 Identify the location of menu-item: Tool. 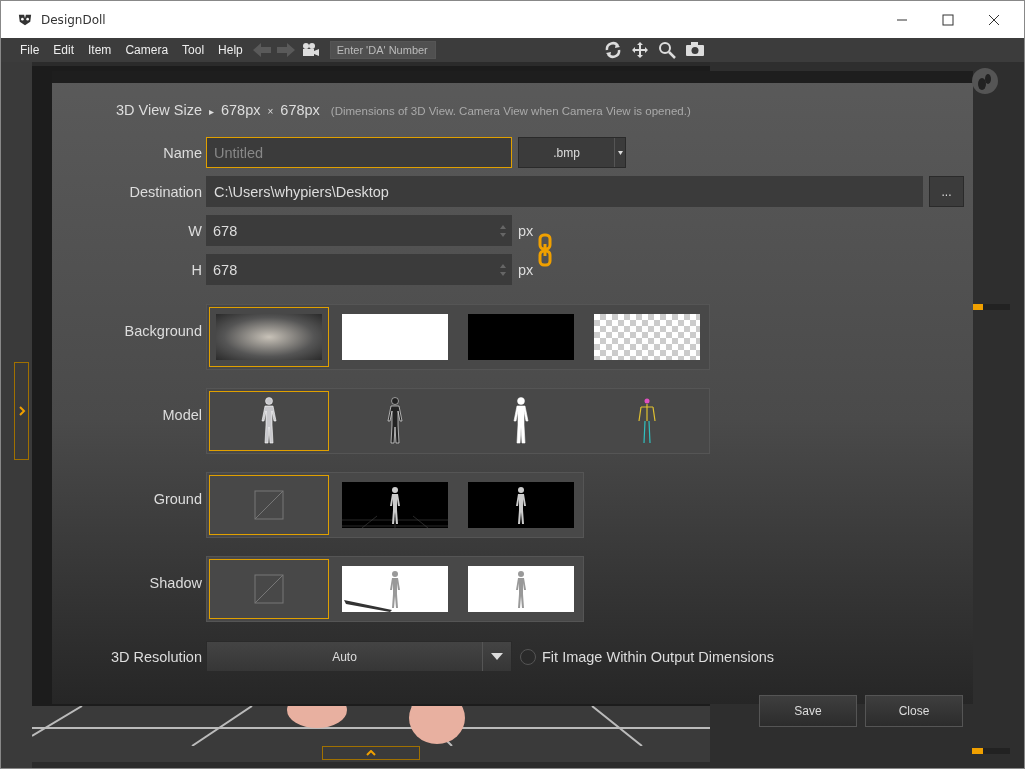
(193, 50).